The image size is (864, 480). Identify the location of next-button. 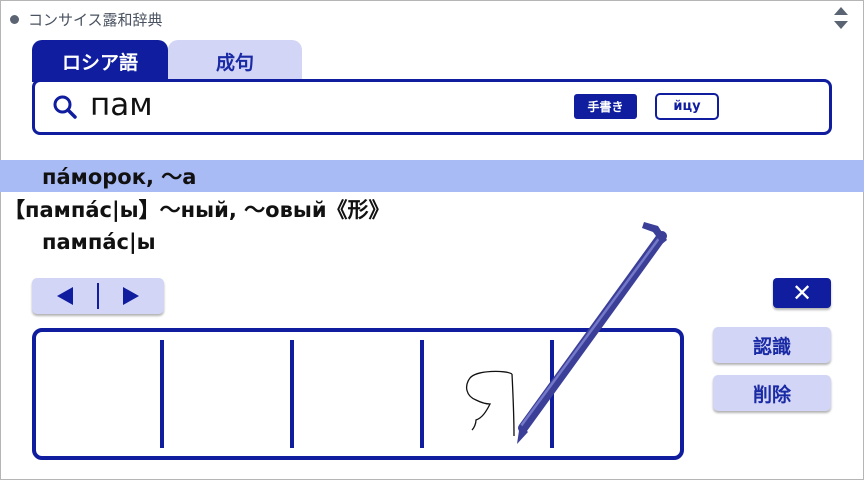
(131, 296).